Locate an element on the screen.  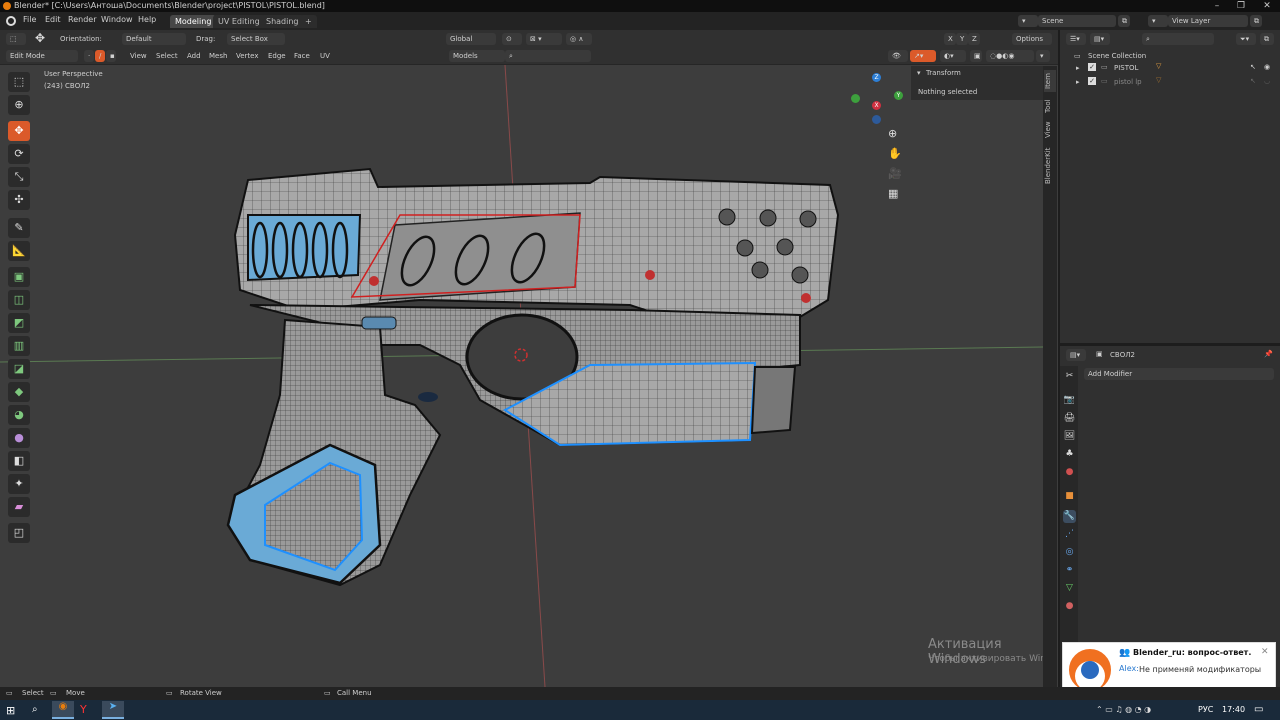
blender-taskbar-icon: ◉ is located at coordinates (63, 710).